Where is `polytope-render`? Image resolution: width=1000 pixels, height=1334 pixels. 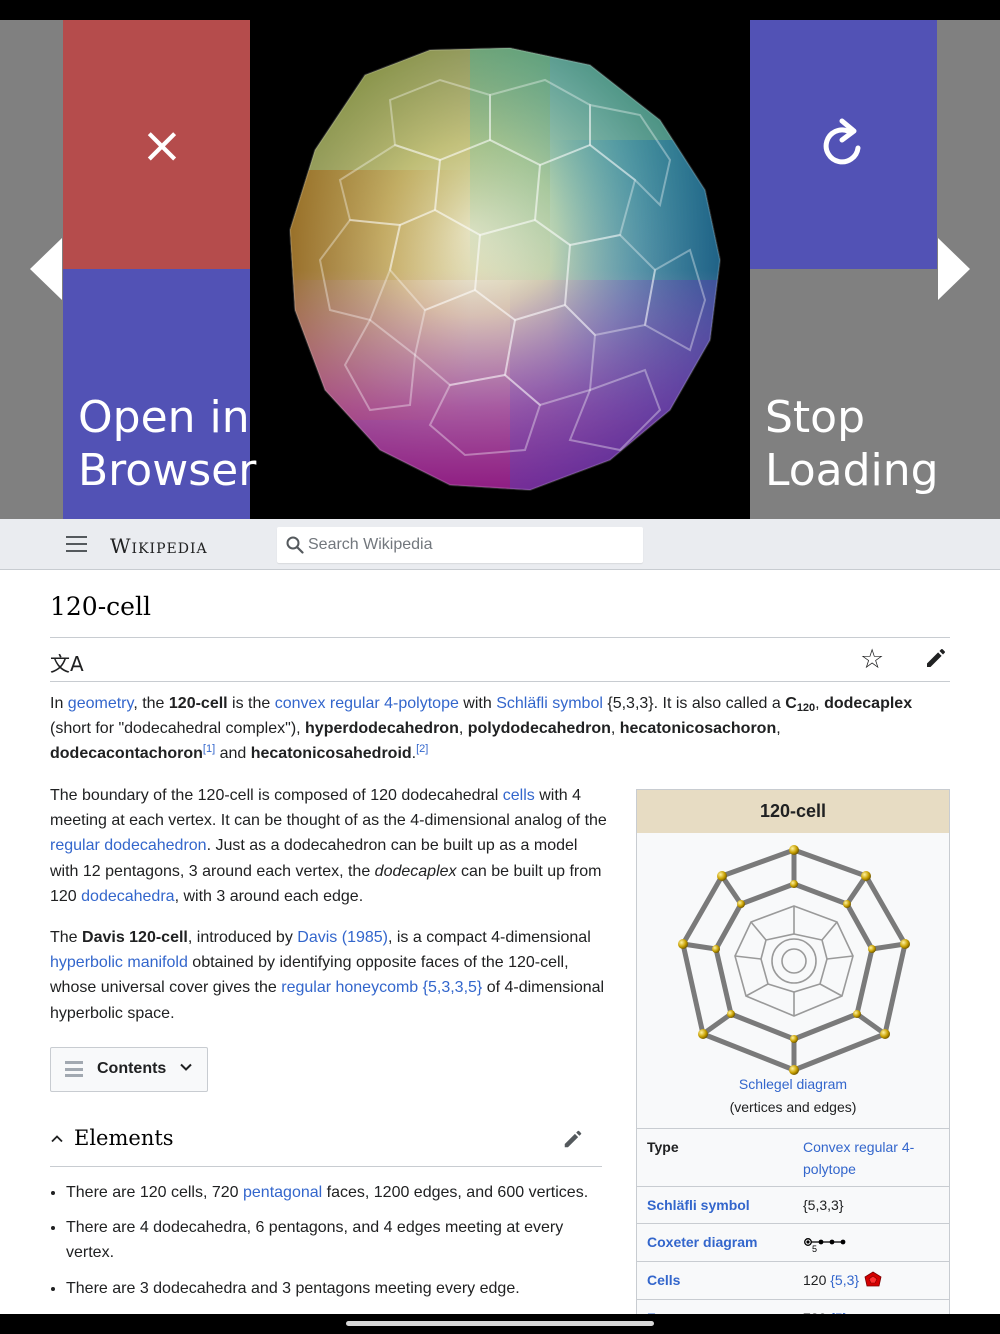
polytope-render is located at coordinates (505, 269).